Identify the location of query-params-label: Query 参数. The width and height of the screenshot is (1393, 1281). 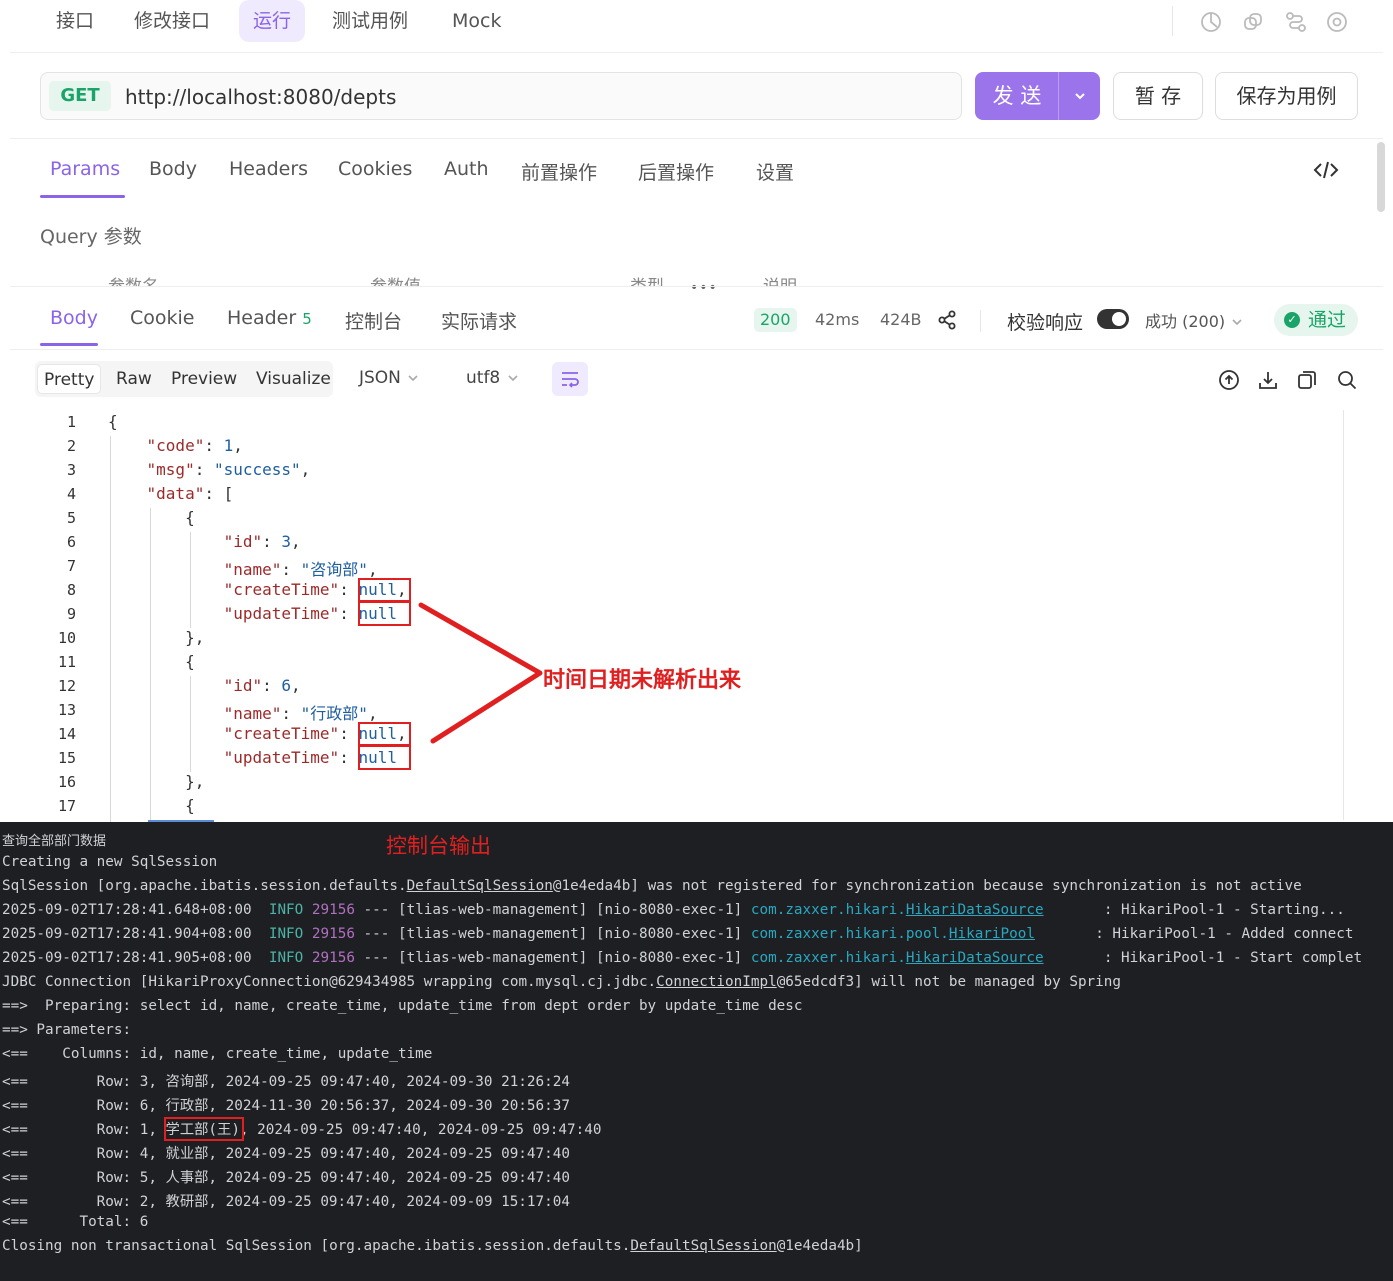
(91, 235).